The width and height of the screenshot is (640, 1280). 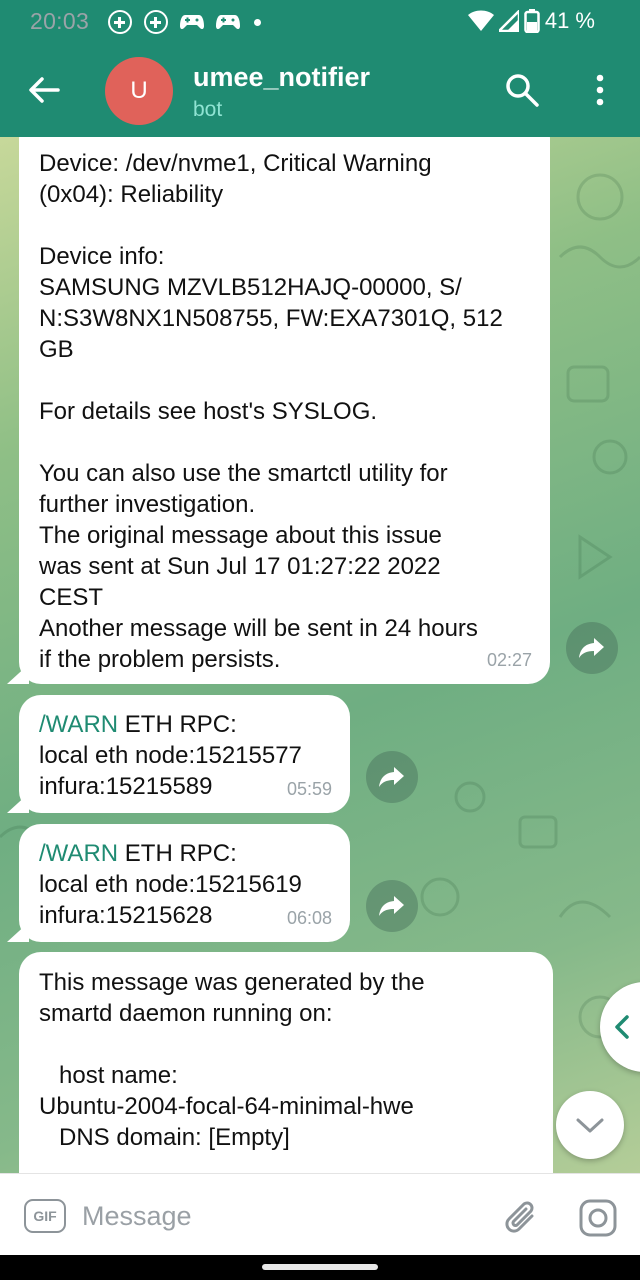 I want to click on message-line: smartd daemon running on:, so click(x=186, y=1013).